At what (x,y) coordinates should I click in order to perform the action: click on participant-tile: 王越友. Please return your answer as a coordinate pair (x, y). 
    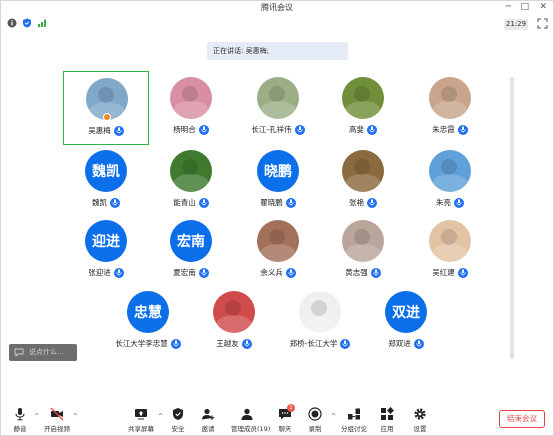
    Looking at the image, I should click on (234, 322).